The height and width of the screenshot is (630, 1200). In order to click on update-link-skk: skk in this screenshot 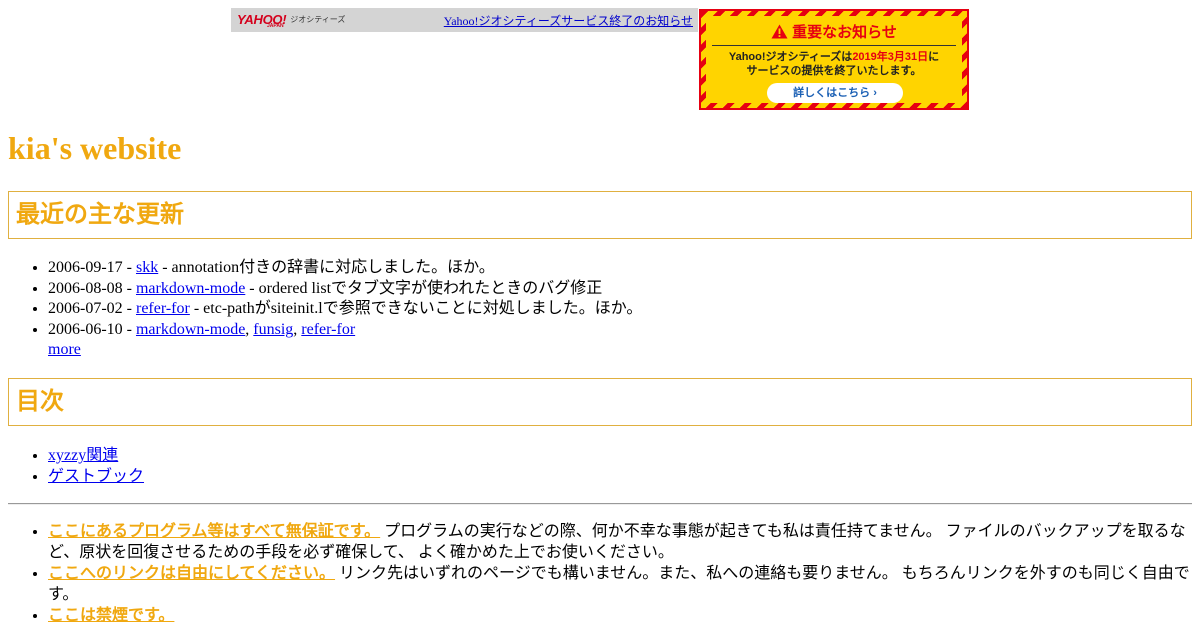, I will do `click(147, 267)`.